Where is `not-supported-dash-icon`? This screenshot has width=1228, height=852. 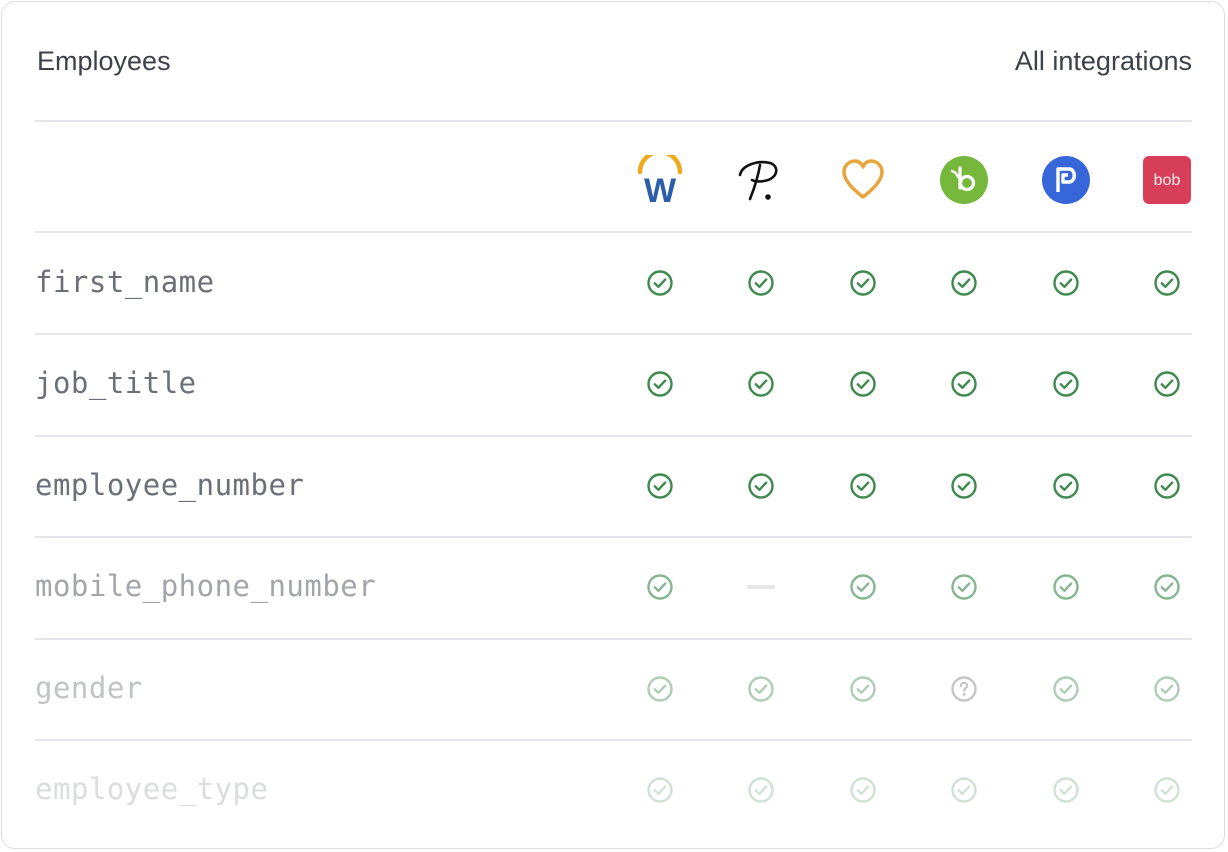 not-supported-dash-icon is located at coordinates (761, 587).